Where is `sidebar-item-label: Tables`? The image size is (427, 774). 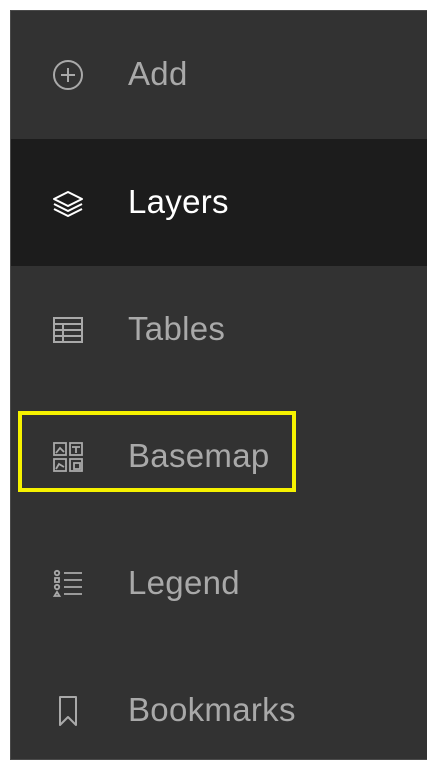 sidebar-item-label: Tables is located at coordinates (177, 328).